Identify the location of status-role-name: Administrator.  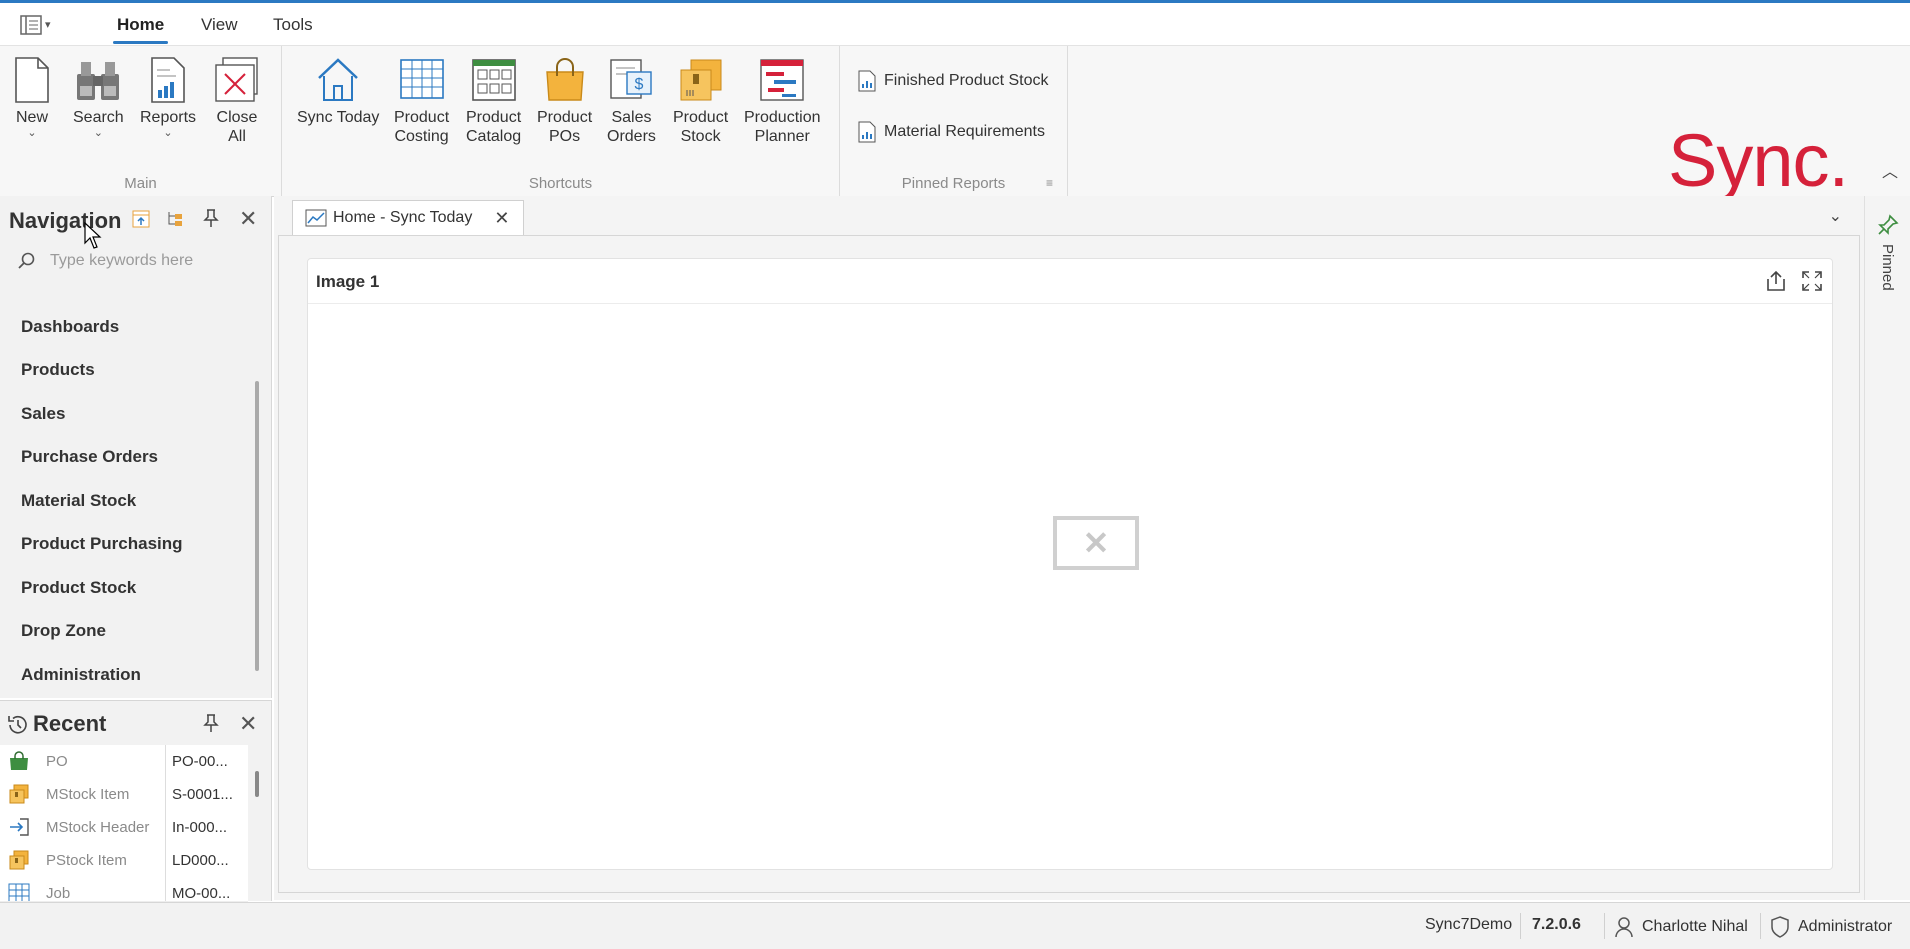
(1845, 926).